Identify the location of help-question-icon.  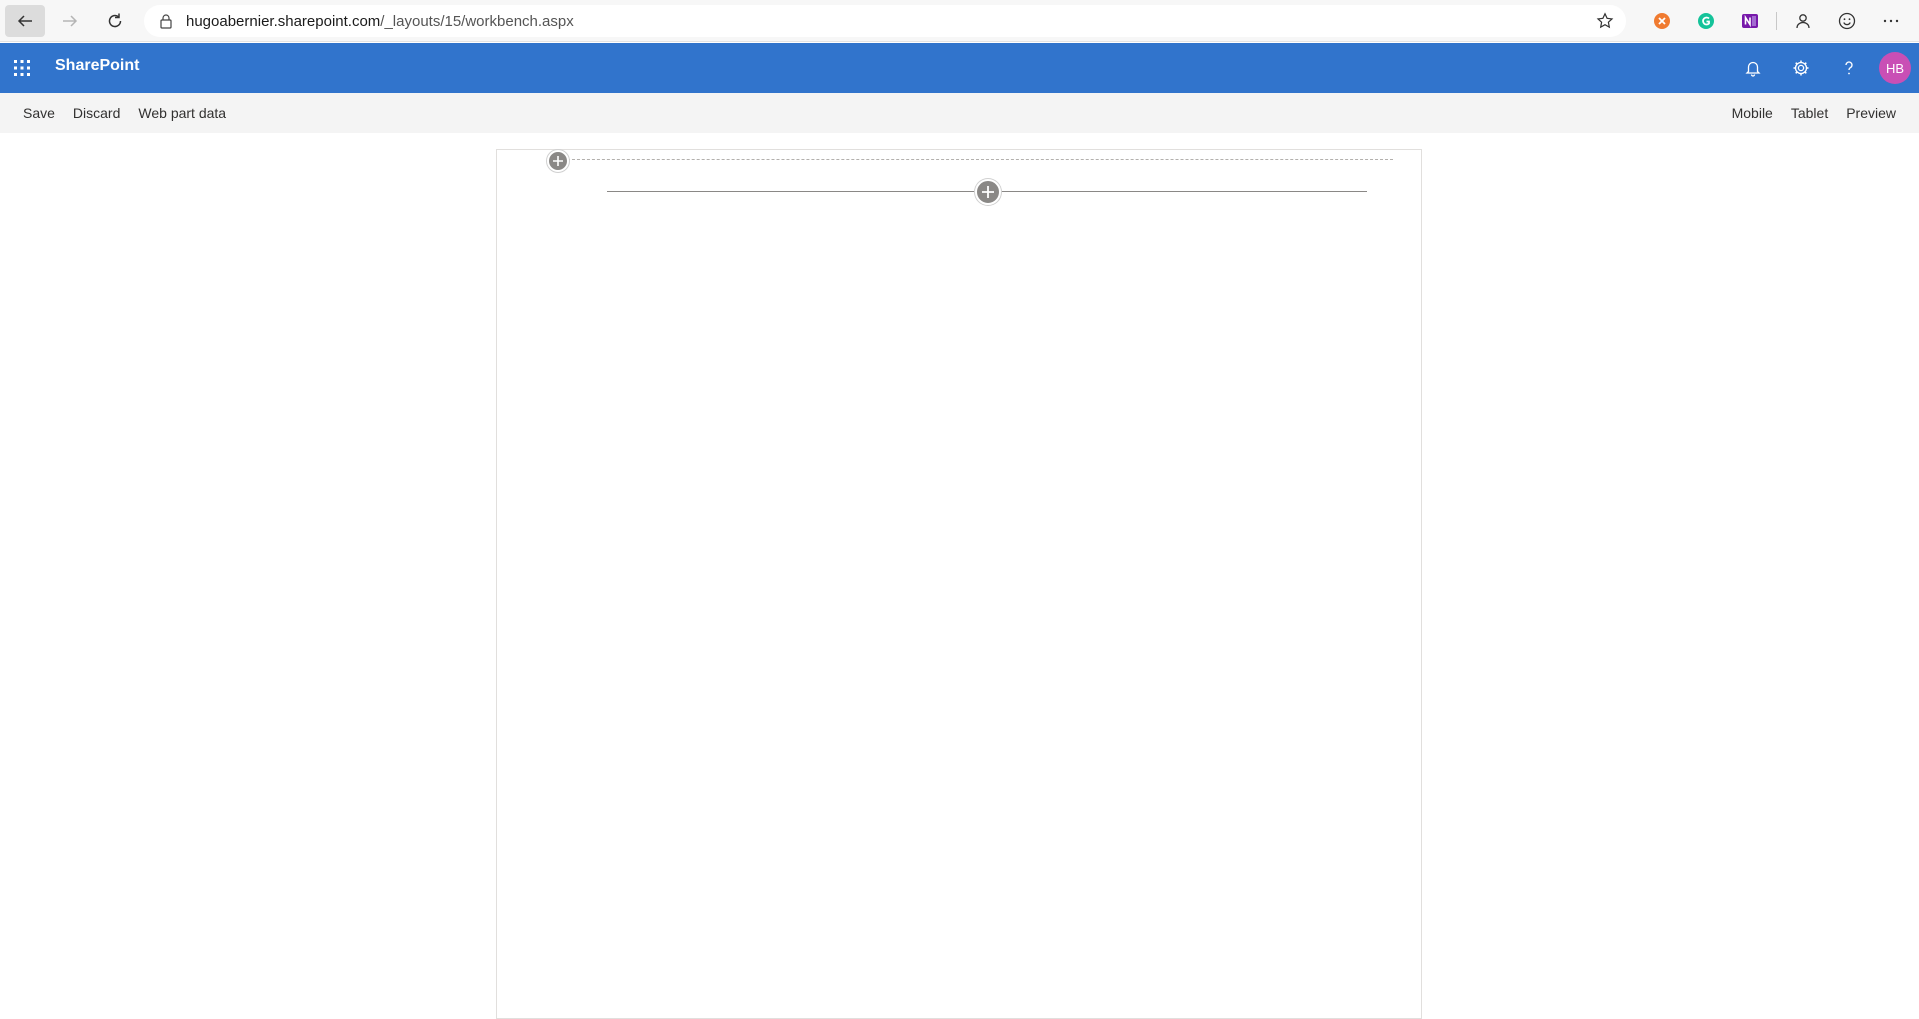
(1849, 68).